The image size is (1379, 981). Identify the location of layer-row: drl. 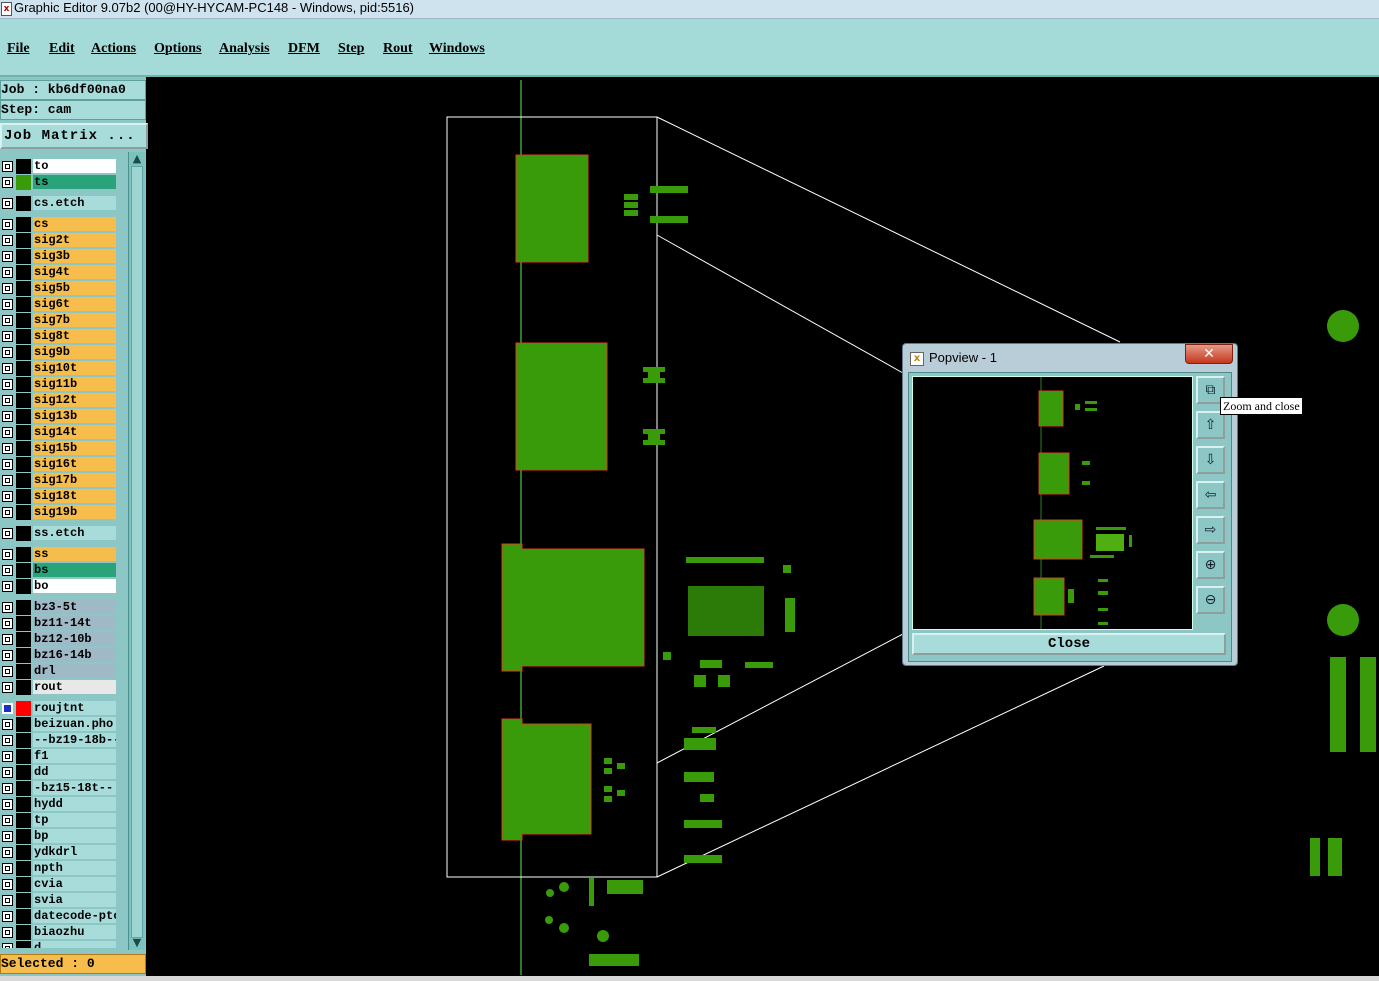
(59, 671).